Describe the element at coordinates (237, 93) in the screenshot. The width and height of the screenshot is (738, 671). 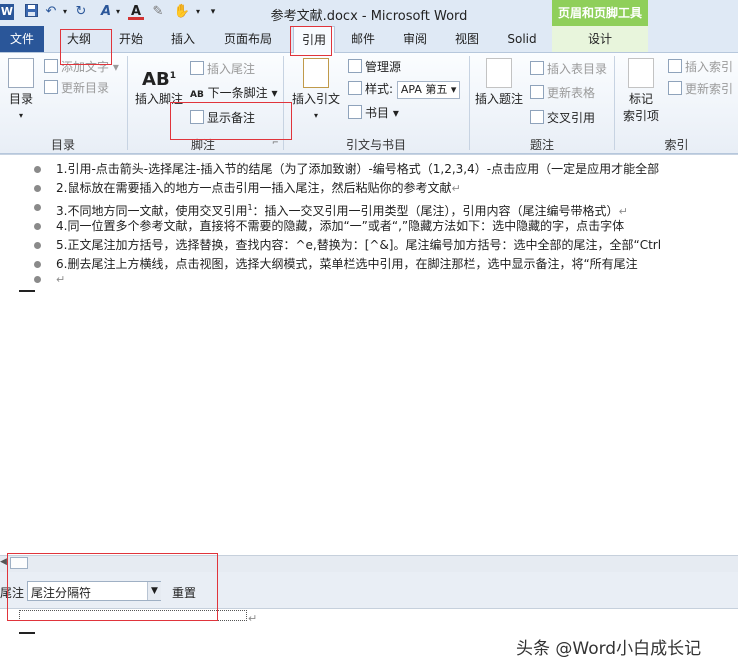
I see `next-footnote-label: 下一条脚注` at that location.